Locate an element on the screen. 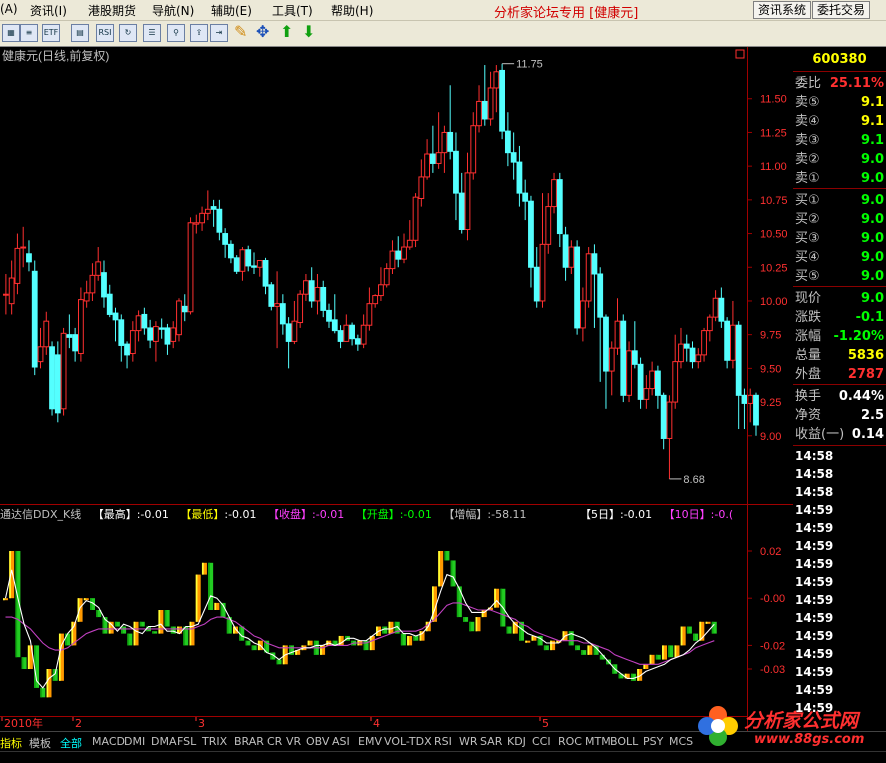 The height and width of the screenshot is (763, 886). tab-: 模板 is located at coordinates (40, 743).